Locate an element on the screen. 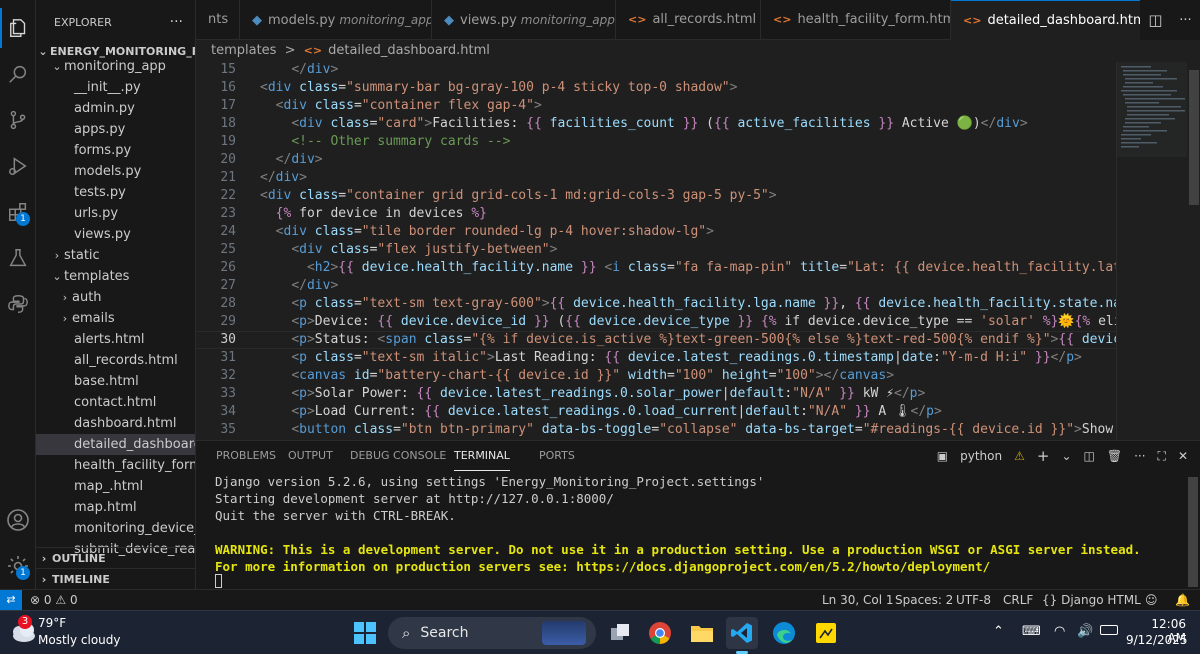  python-icon is located at coordinates (18, 304).